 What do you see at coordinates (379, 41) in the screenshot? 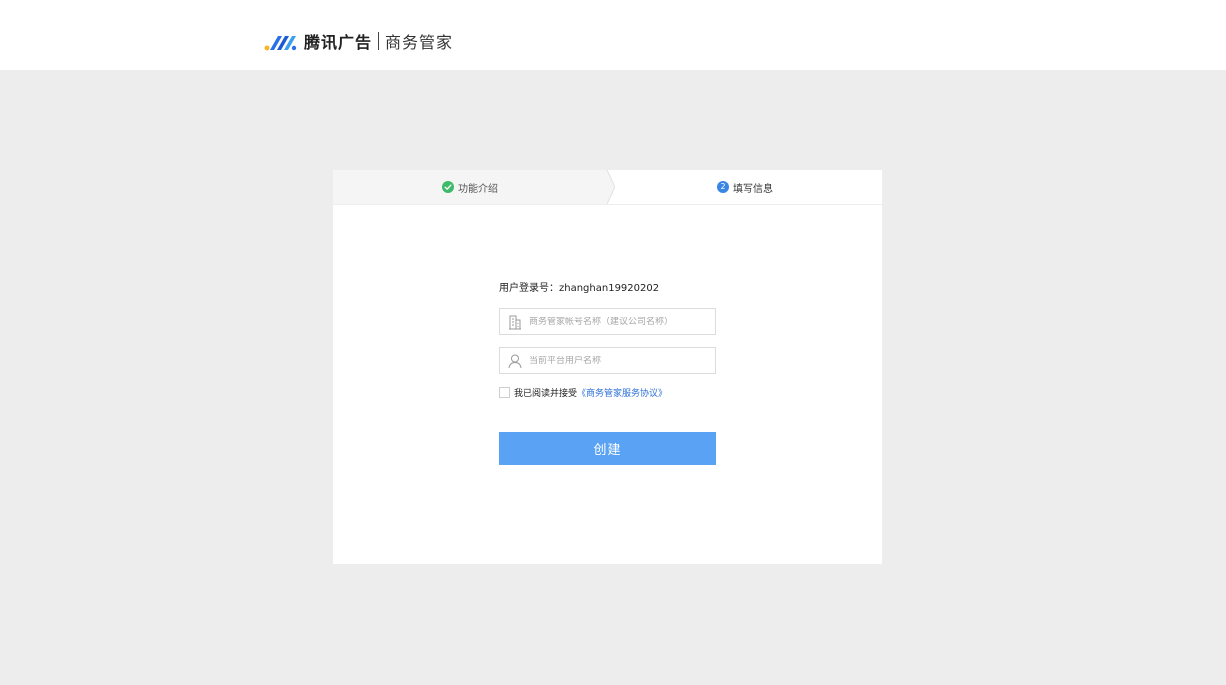
I see `brand-divider` at bounding box center [379, 41].